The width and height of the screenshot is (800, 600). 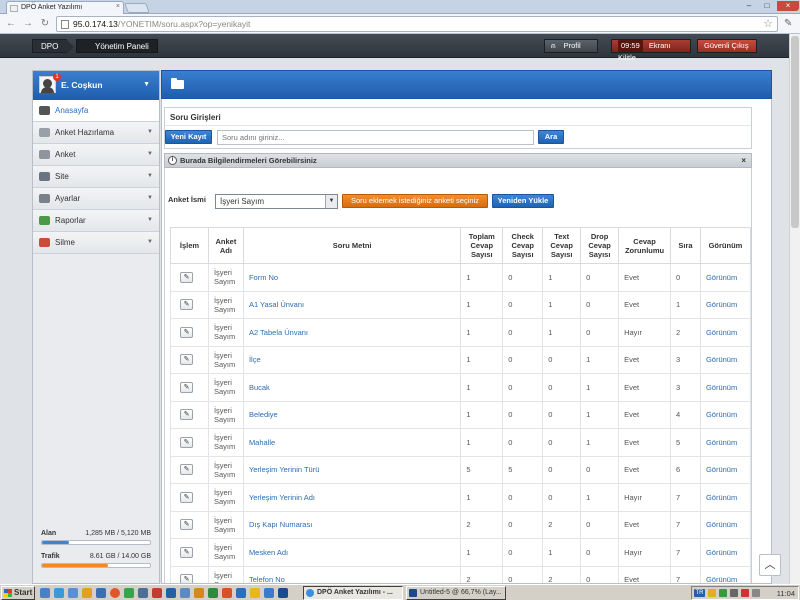 I want to click on quicklaunch-media-icon, so click(x=185, y=593).